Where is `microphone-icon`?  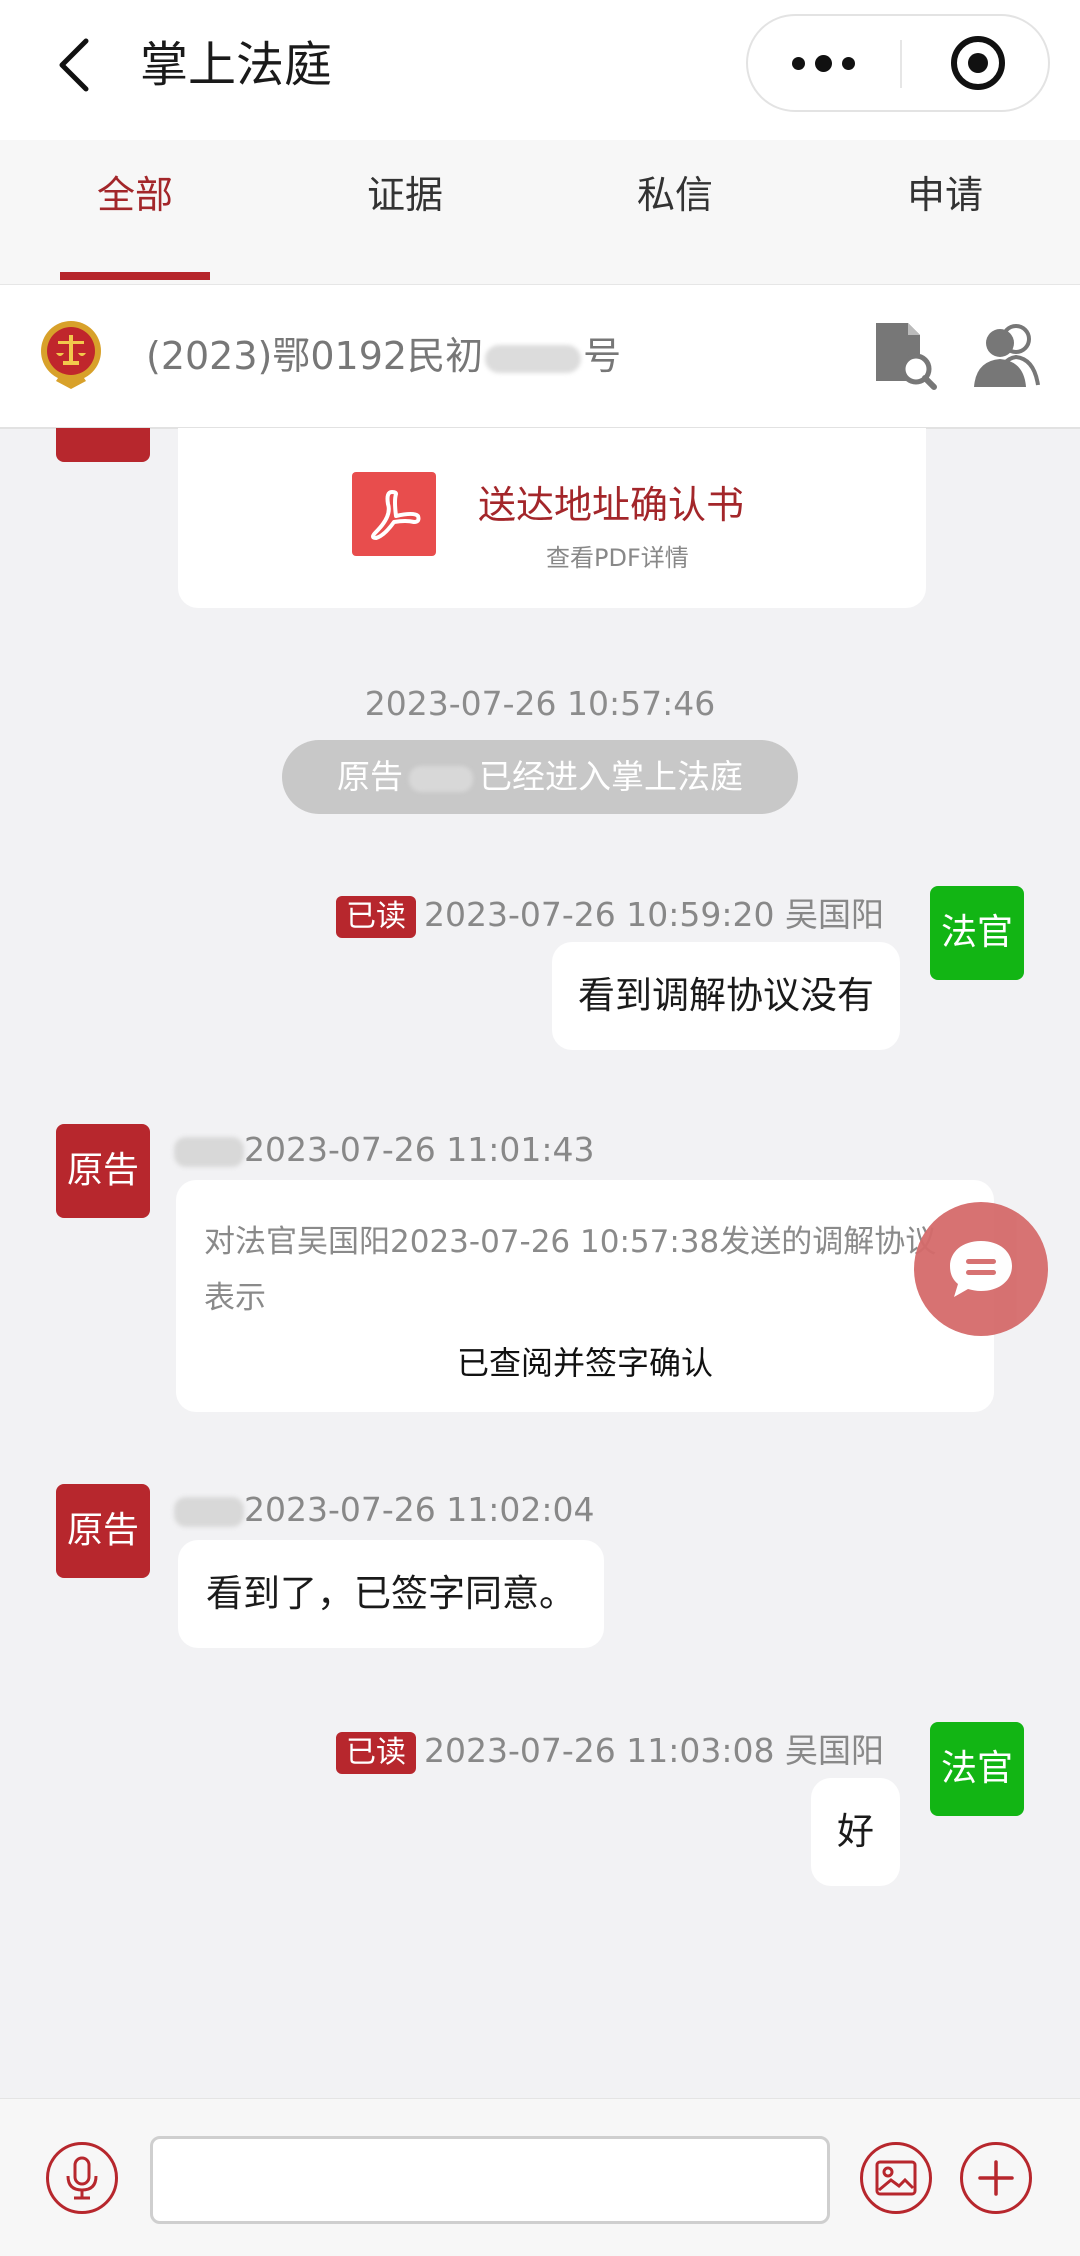
microphone-icon is located at coordinates (82, 2178).